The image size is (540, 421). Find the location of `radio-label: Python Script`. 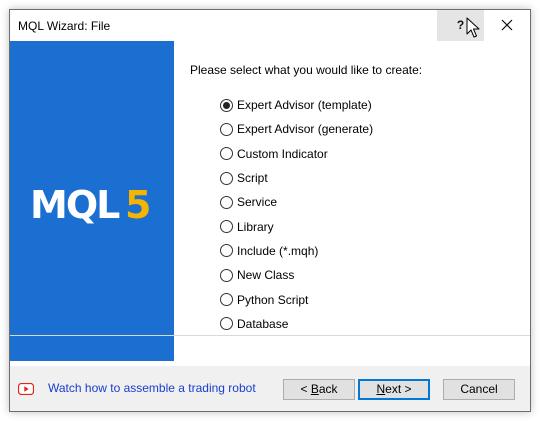

radio-label: Python Script is located at coordinates (273, 299).